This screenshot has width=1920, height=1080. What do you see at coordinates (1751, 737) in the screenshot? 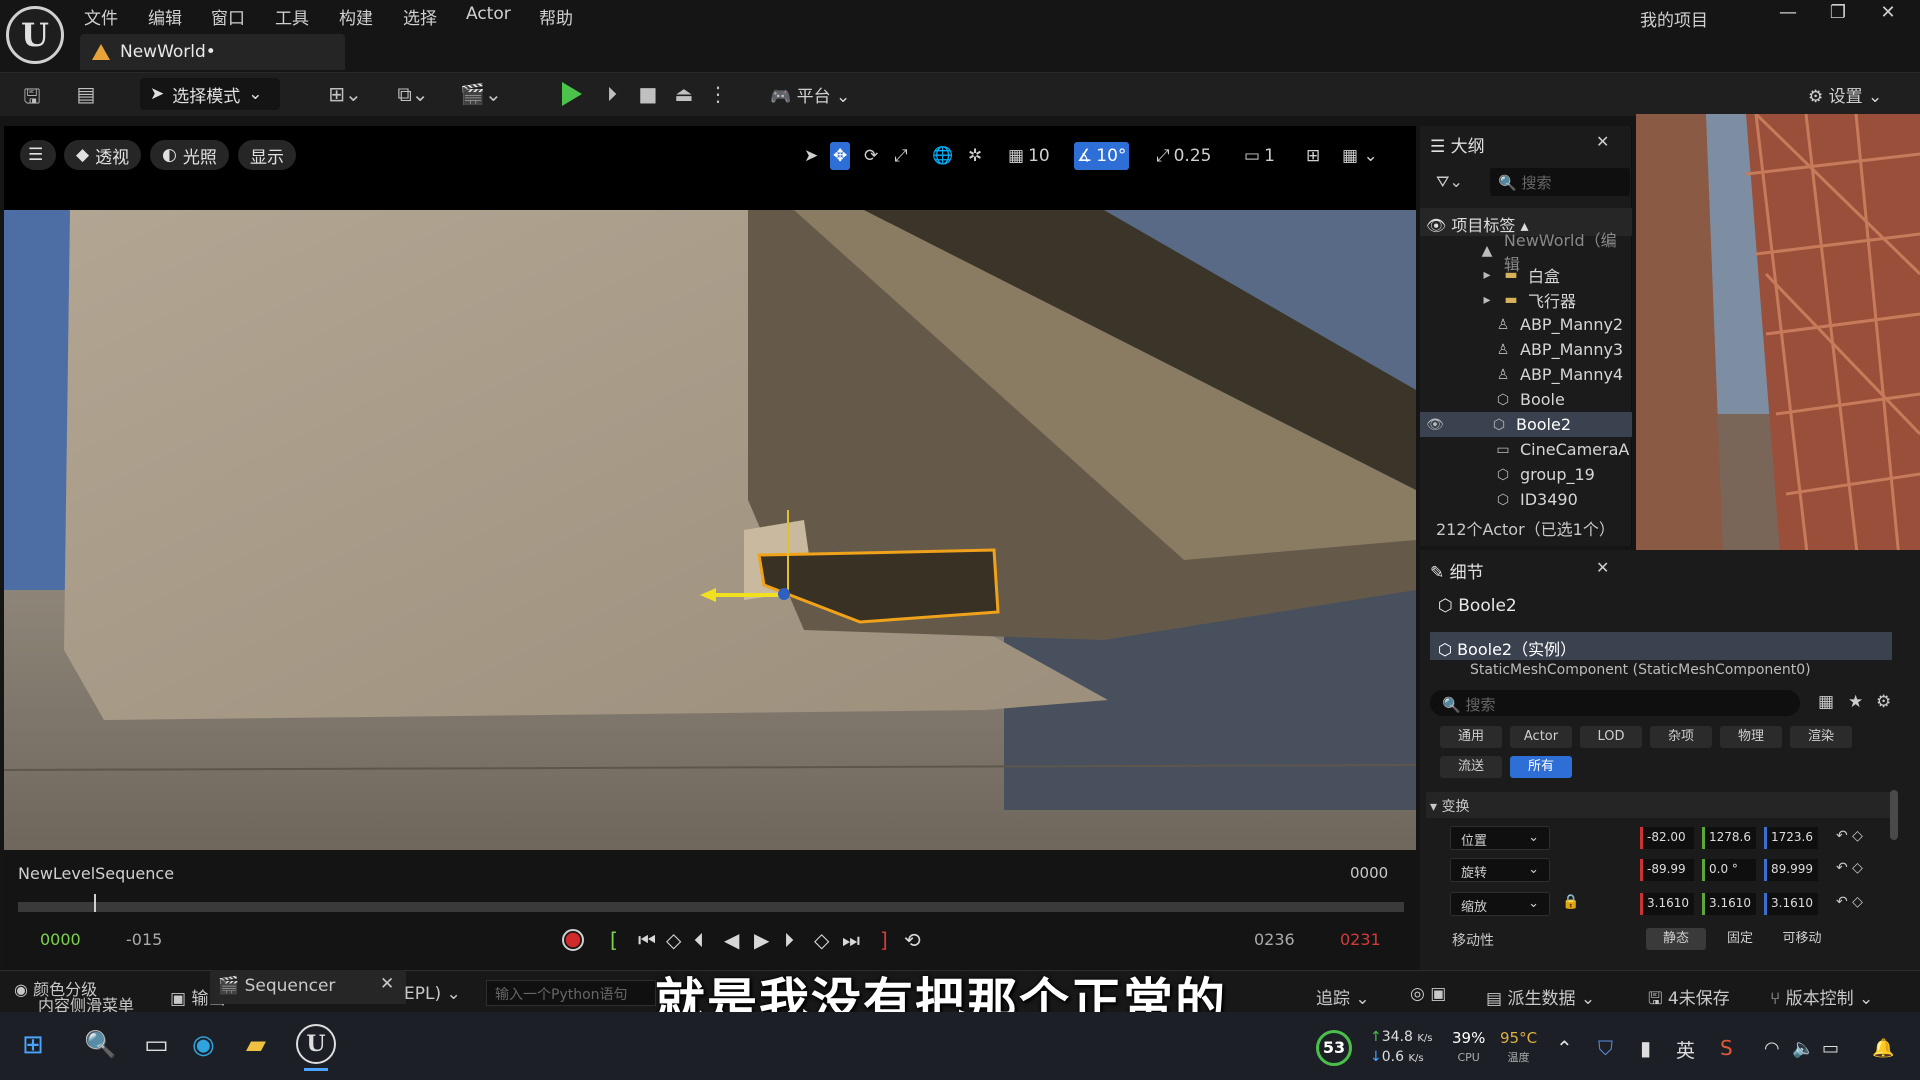
I see `filter-chip-physics: 物理` at bounding box center [1751, 737].